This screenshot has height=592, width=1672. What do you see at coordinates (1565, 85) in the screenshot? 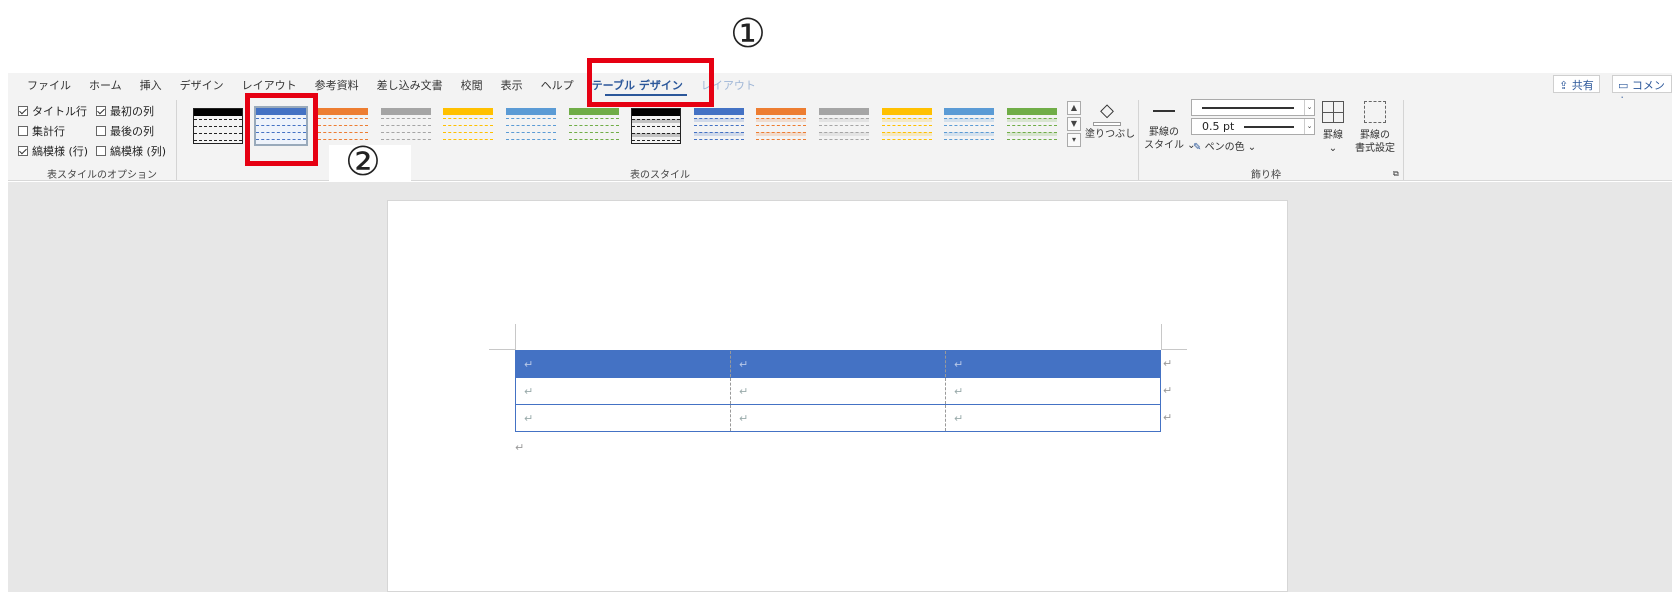
I see `share-icon: ⇪` at bounding box center [1565, 85].